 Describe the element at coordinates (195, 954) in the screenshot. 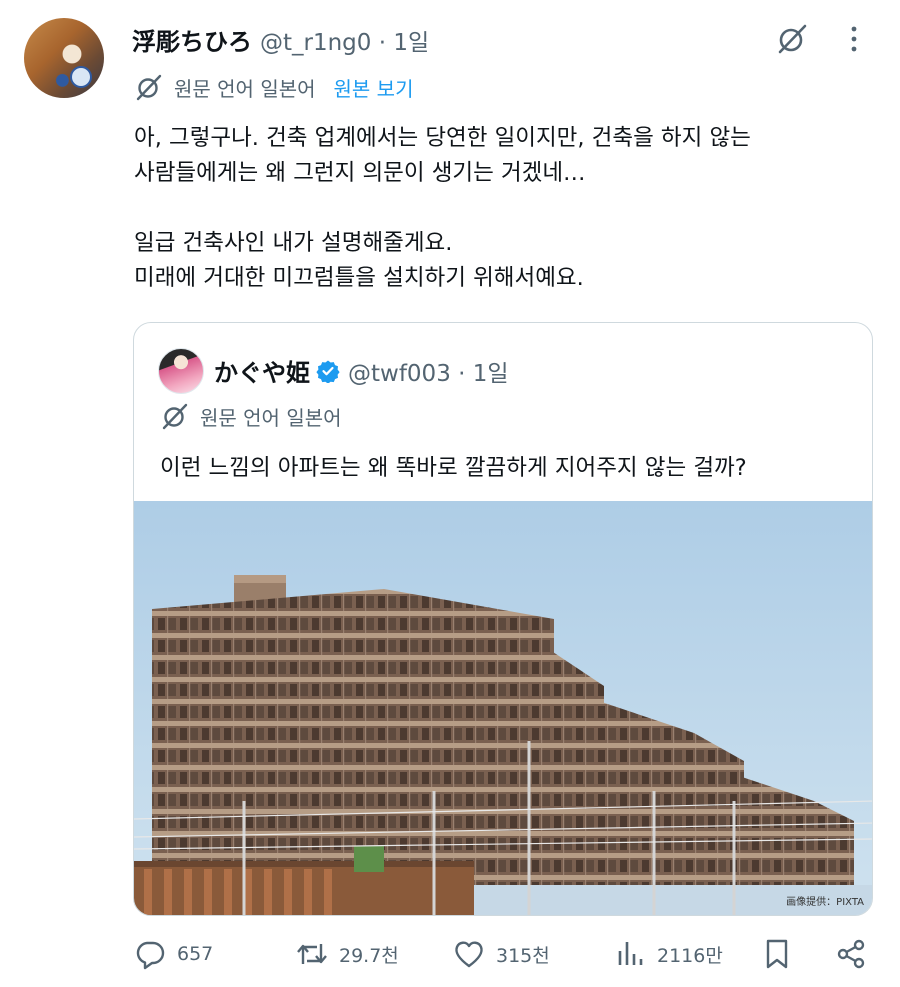

I see `reply-count: 657` at that location.